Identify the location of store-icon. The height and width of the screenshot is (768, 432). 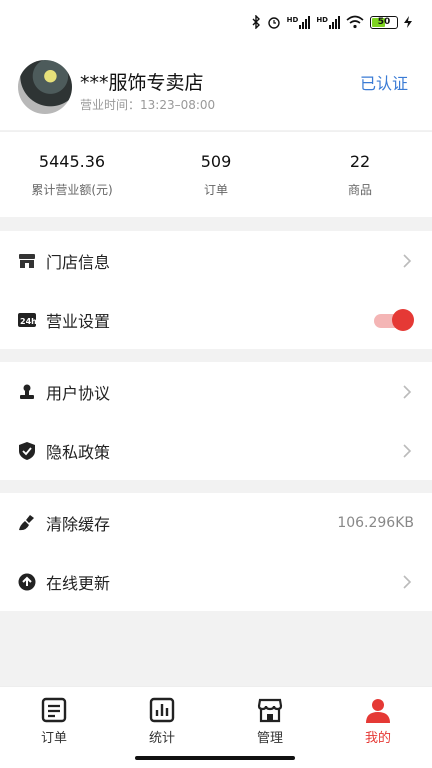
(27, 261).